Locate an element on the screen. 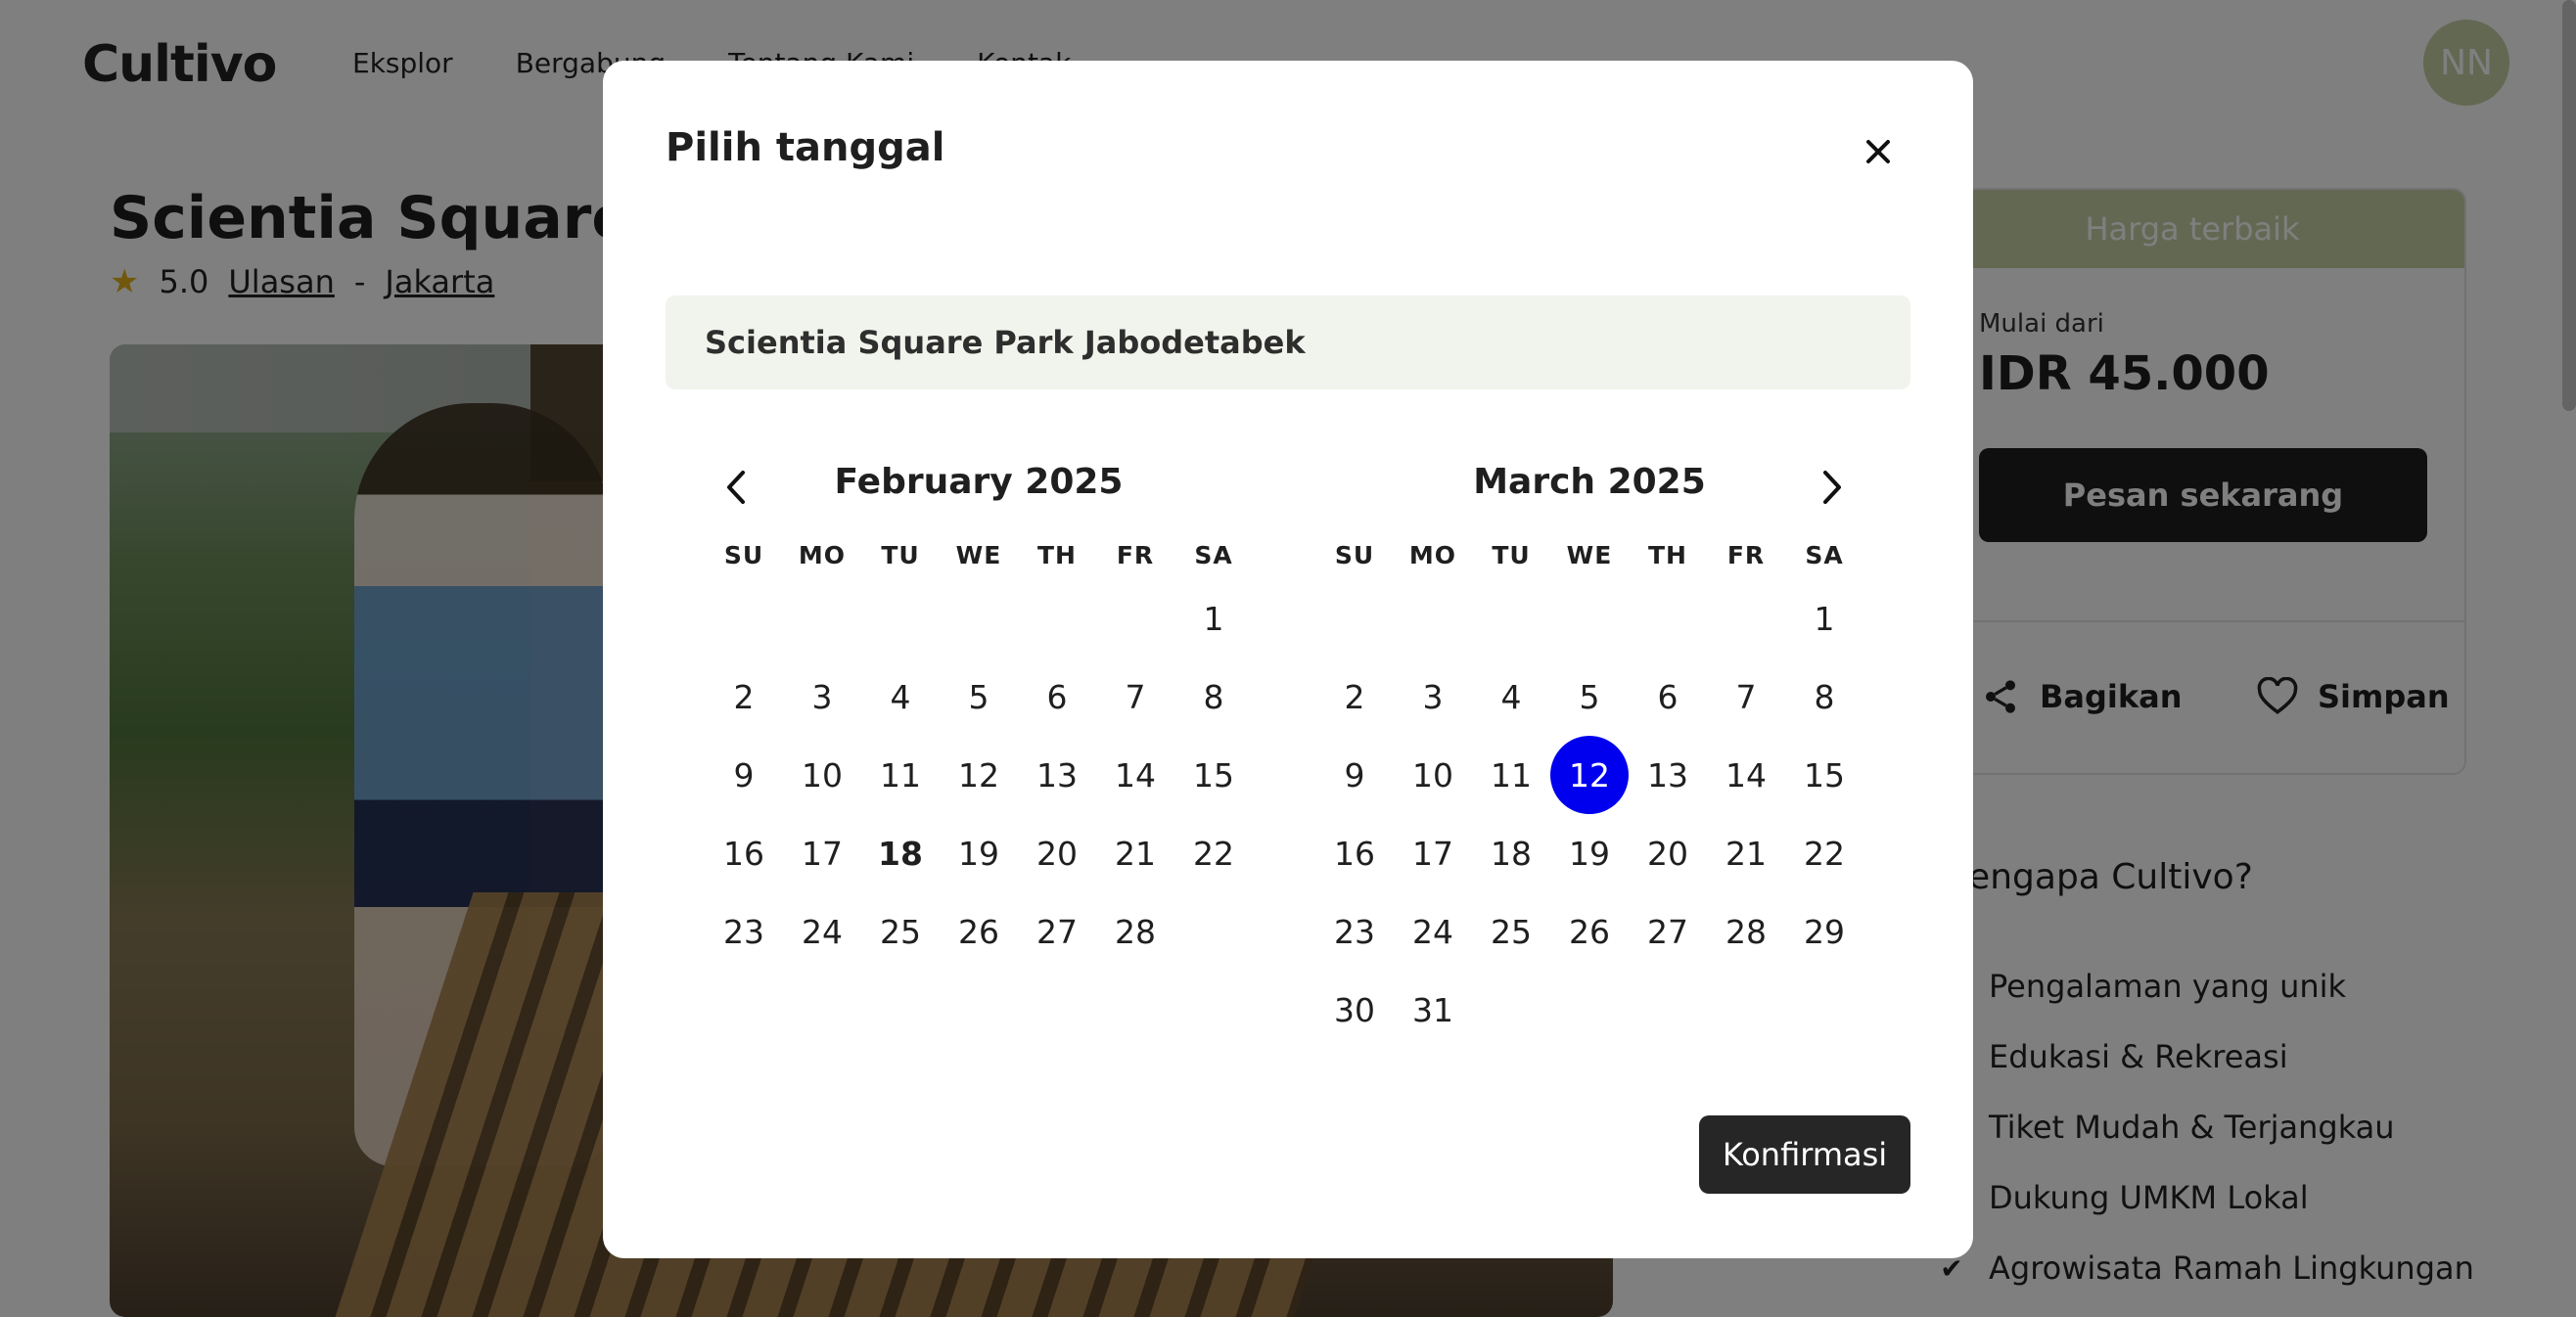 Image resolution: width=2576 pixels, height=1317 pixels. weekday-header: SU is located at coordinates (1355, 554).